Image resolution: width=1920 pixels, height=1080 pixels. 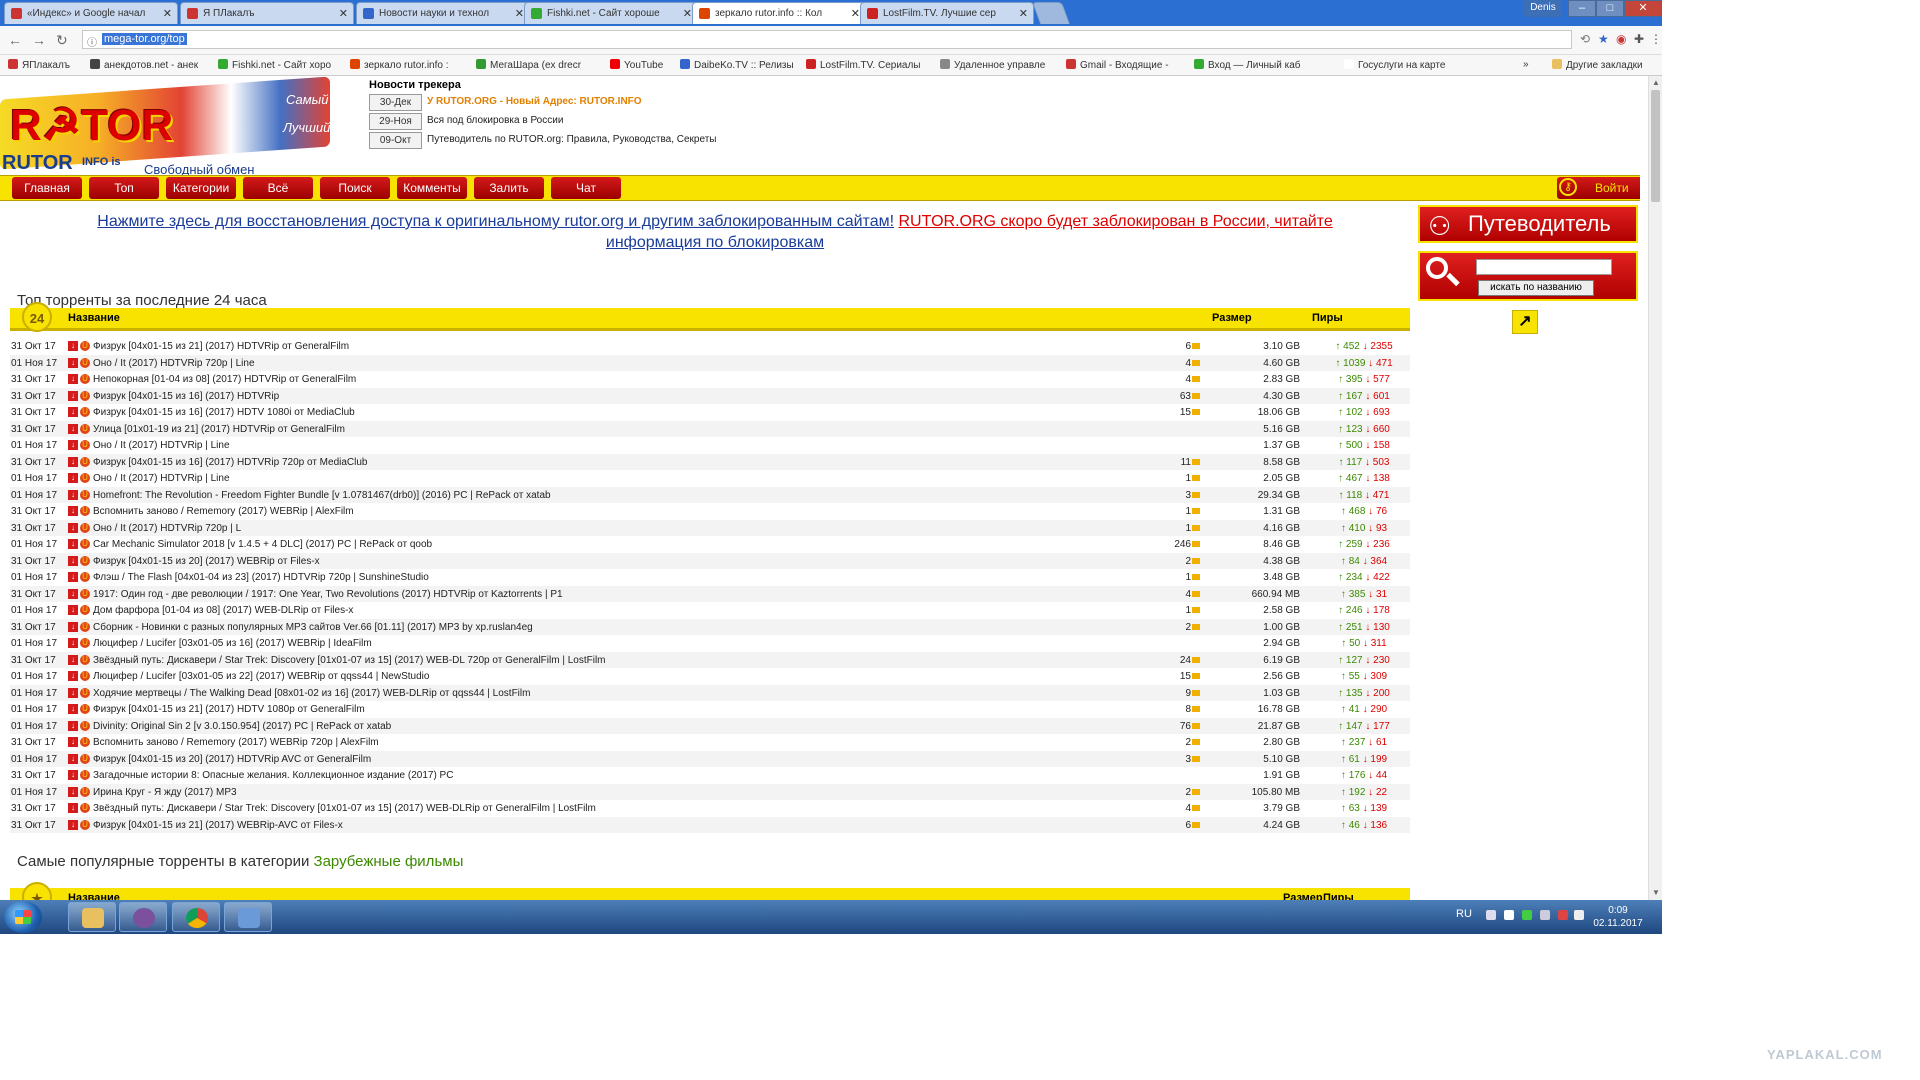 I want to click on col2-peers: Пиры, so click(x=1338, y=896).